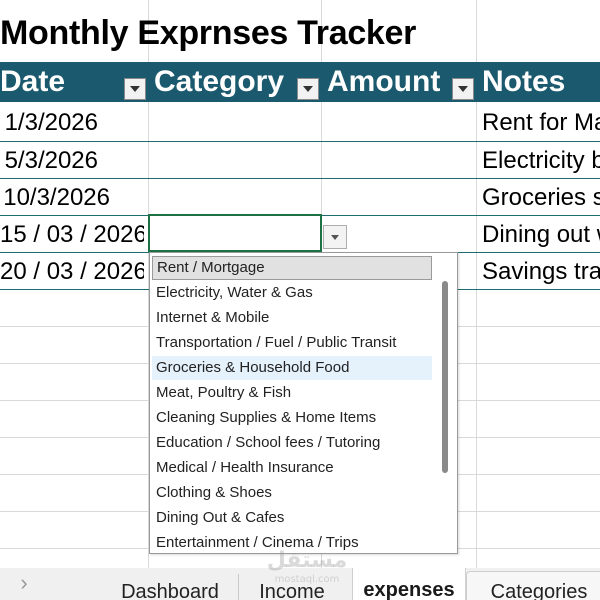  I want to click on tab-income: Income, so click(292, 586).